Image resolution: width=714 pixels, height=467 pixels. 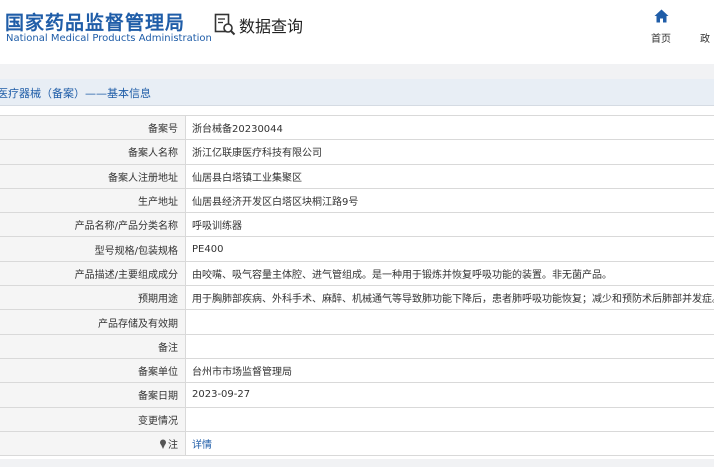 What do you see at coordinates (93, 127) in the screenshot?
I see `row-label: 备案号` at bounding box center [93, 127].